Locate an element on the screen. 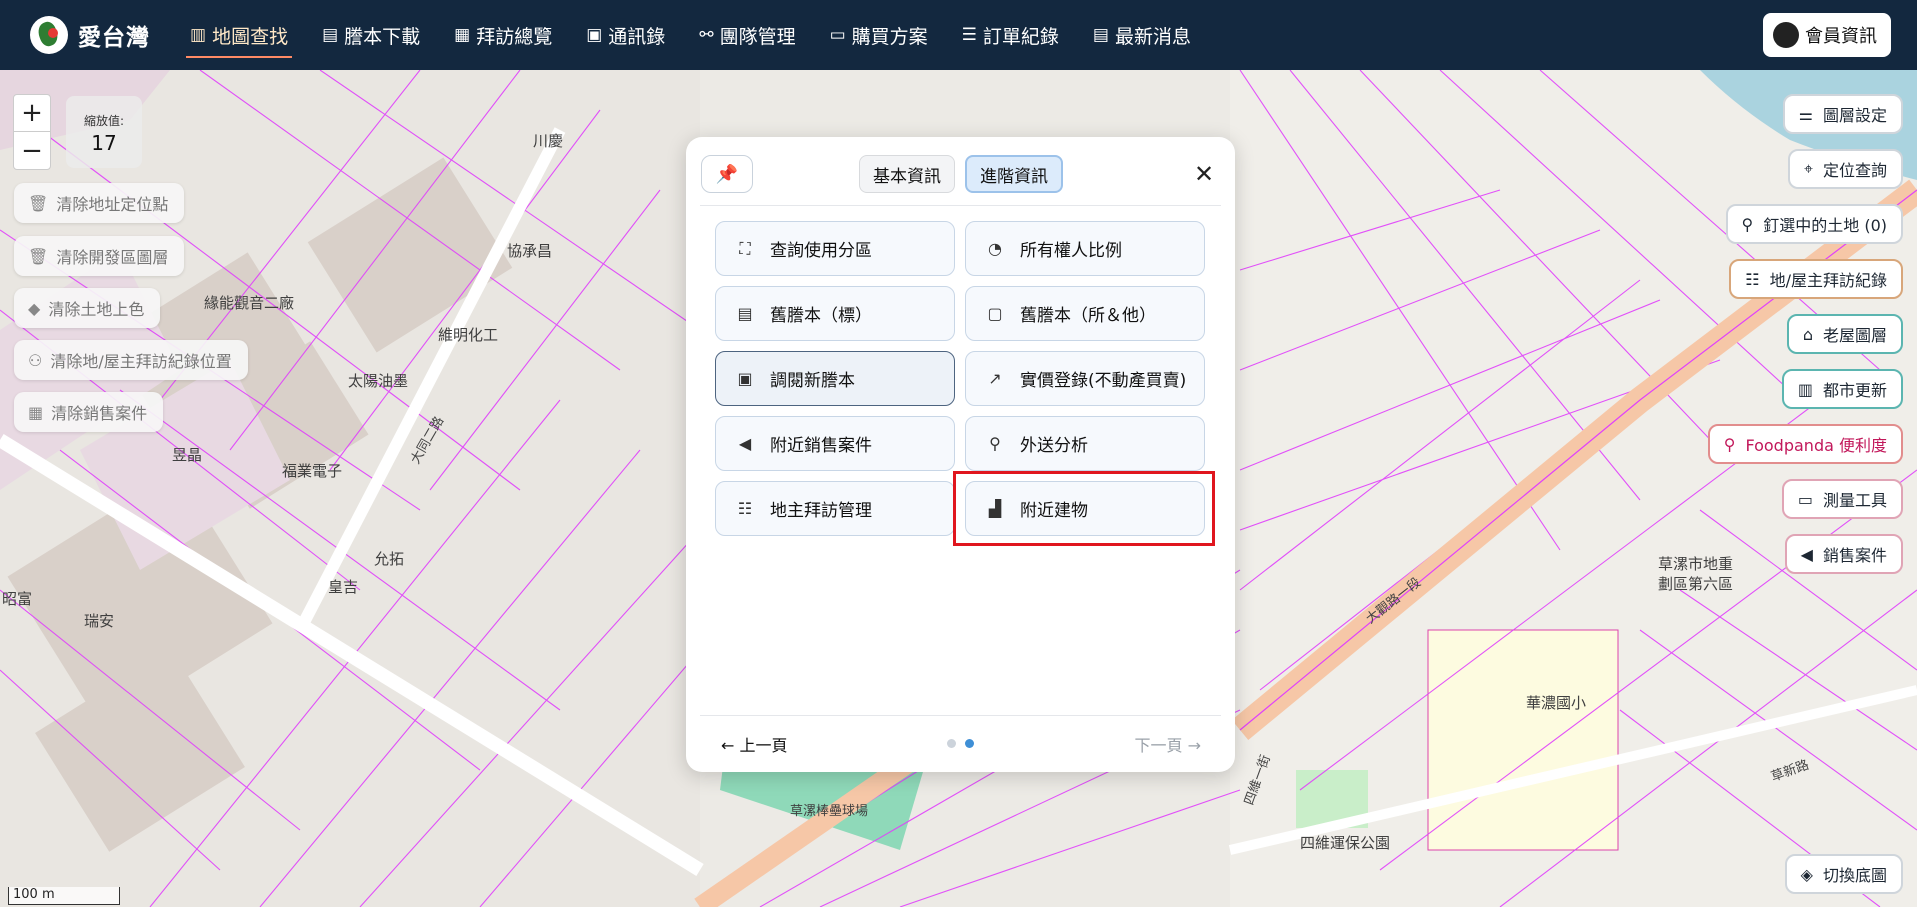 The height and width of the screenshot is (907, 1917). map-label: 皇吉 is located at coordinates (343, 587).